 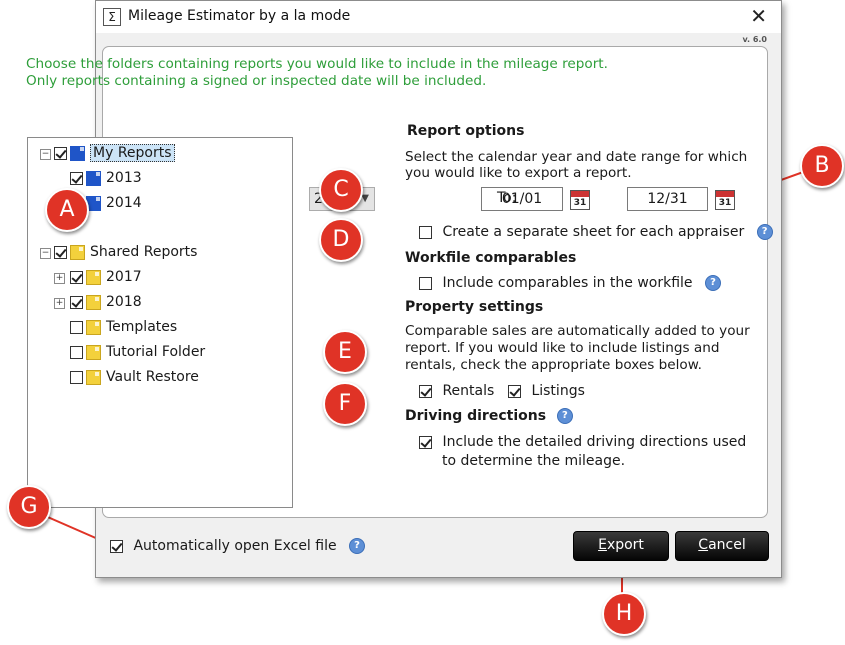 I want to click on tree-item-label: Tutorial Folder, so click(x=156, y=352).